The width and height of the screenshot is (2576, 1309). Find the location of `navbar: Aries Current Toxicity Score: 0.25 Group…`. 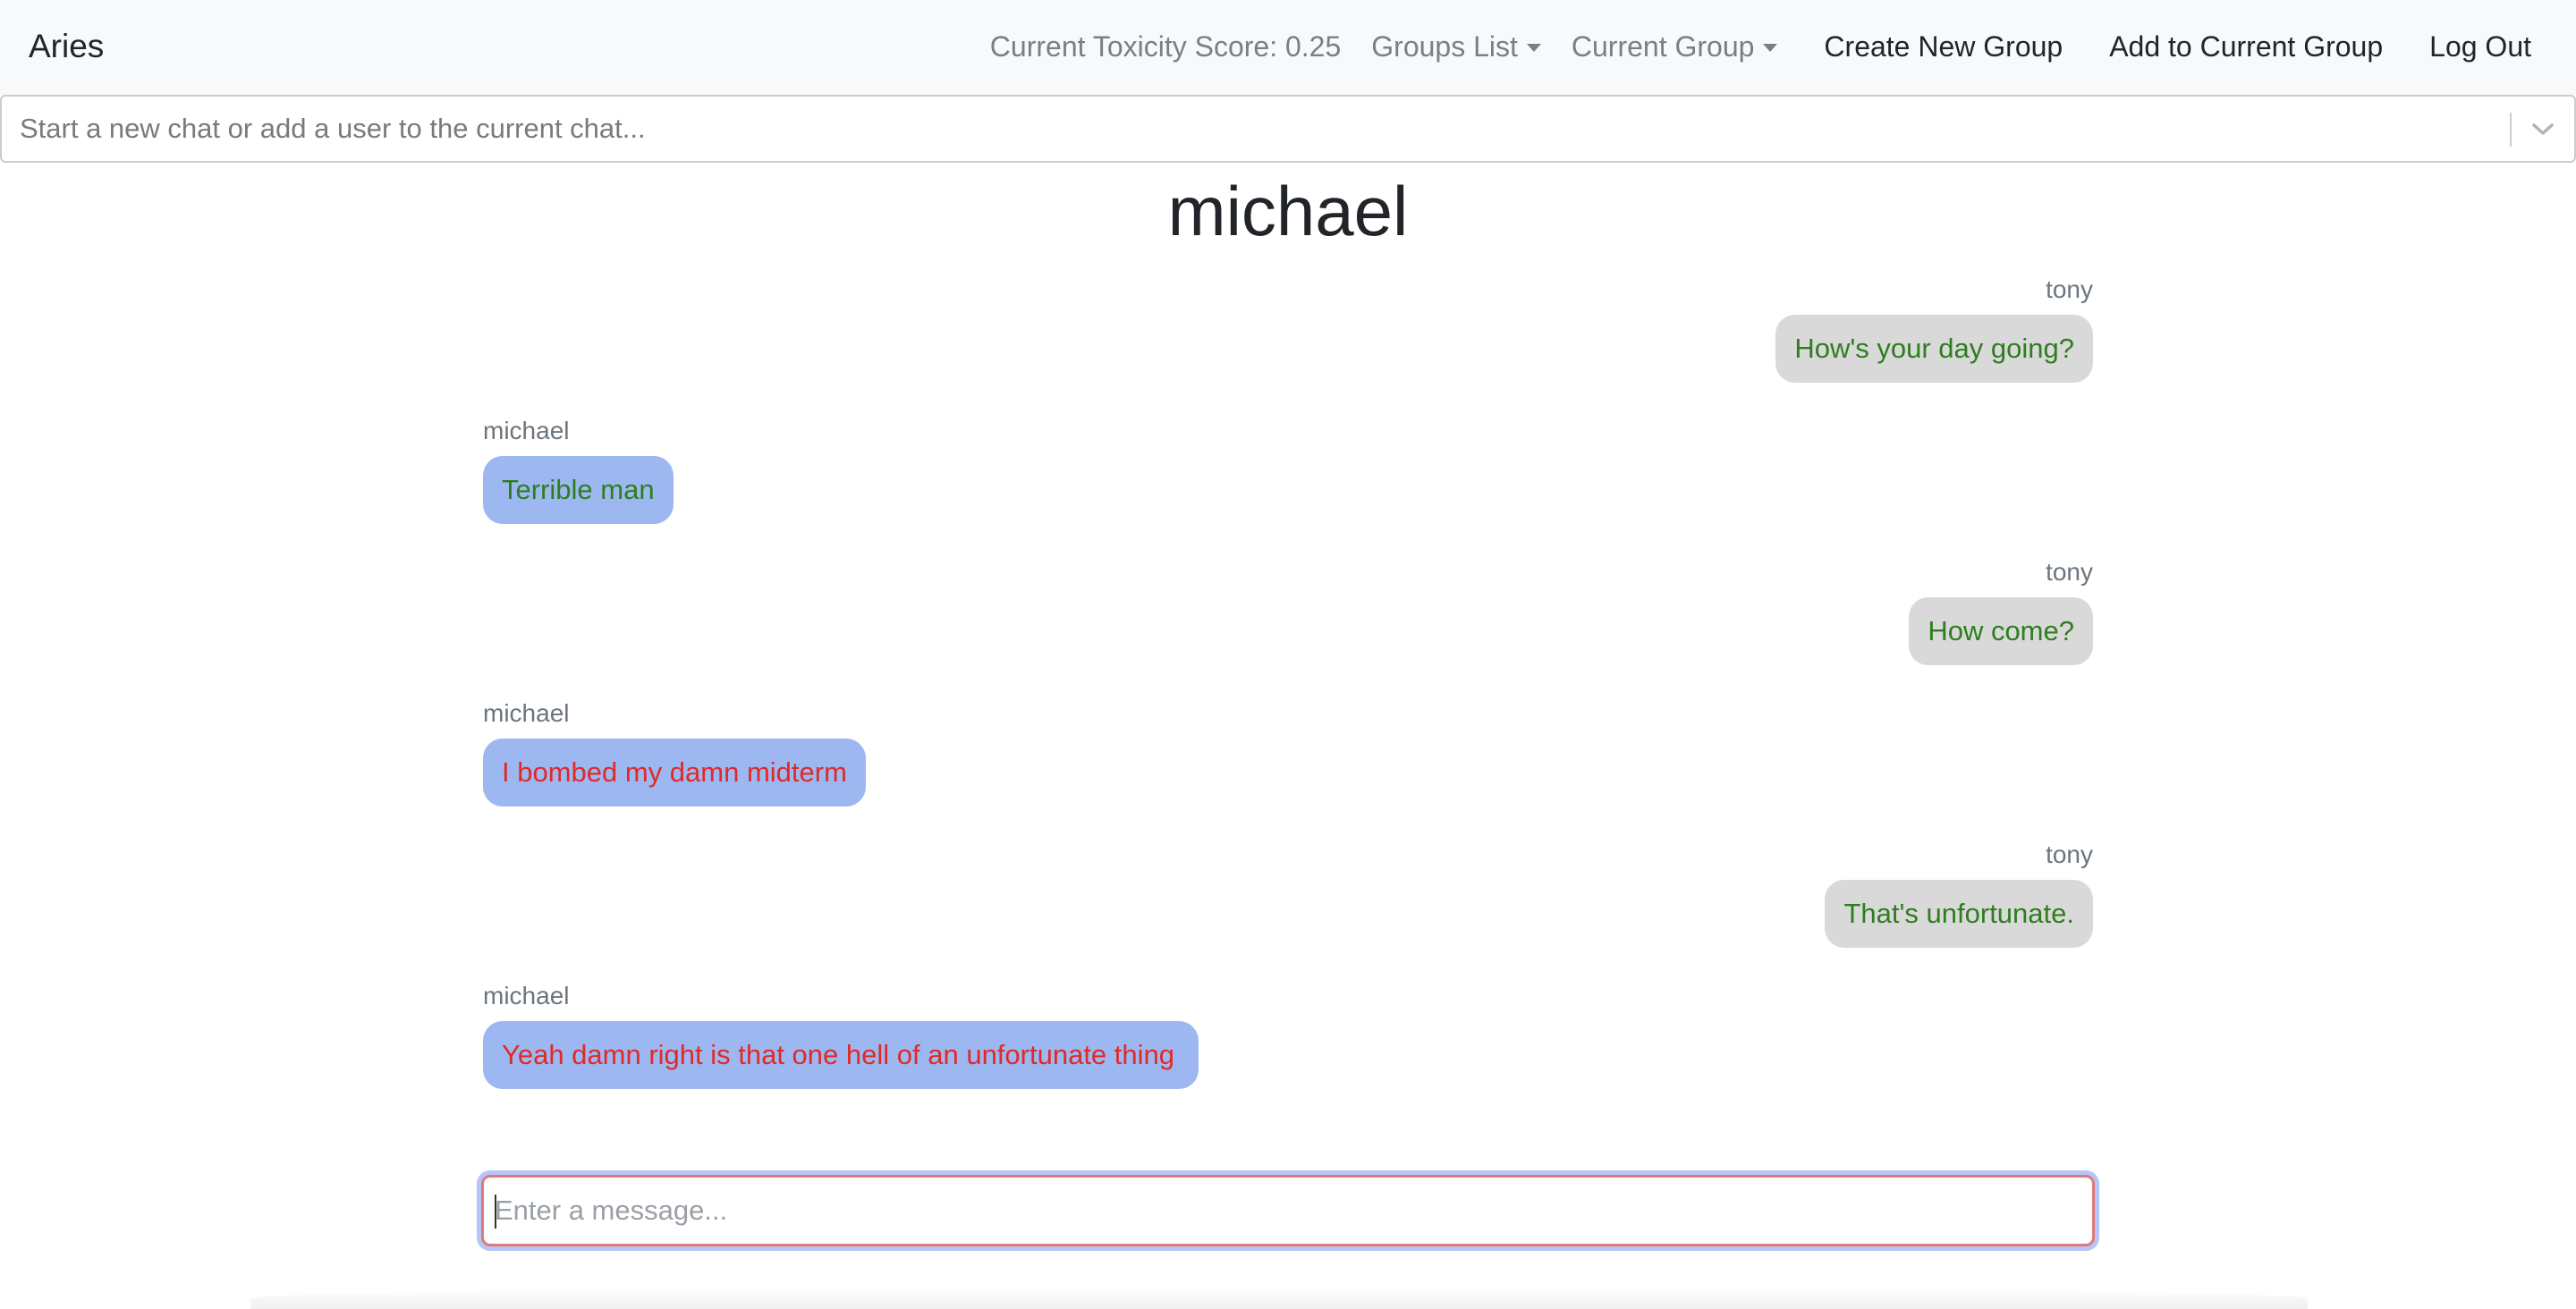

navbar: Aries Current Toxicity Score: 0.25 Group… is located at coordinates (1288, 47).